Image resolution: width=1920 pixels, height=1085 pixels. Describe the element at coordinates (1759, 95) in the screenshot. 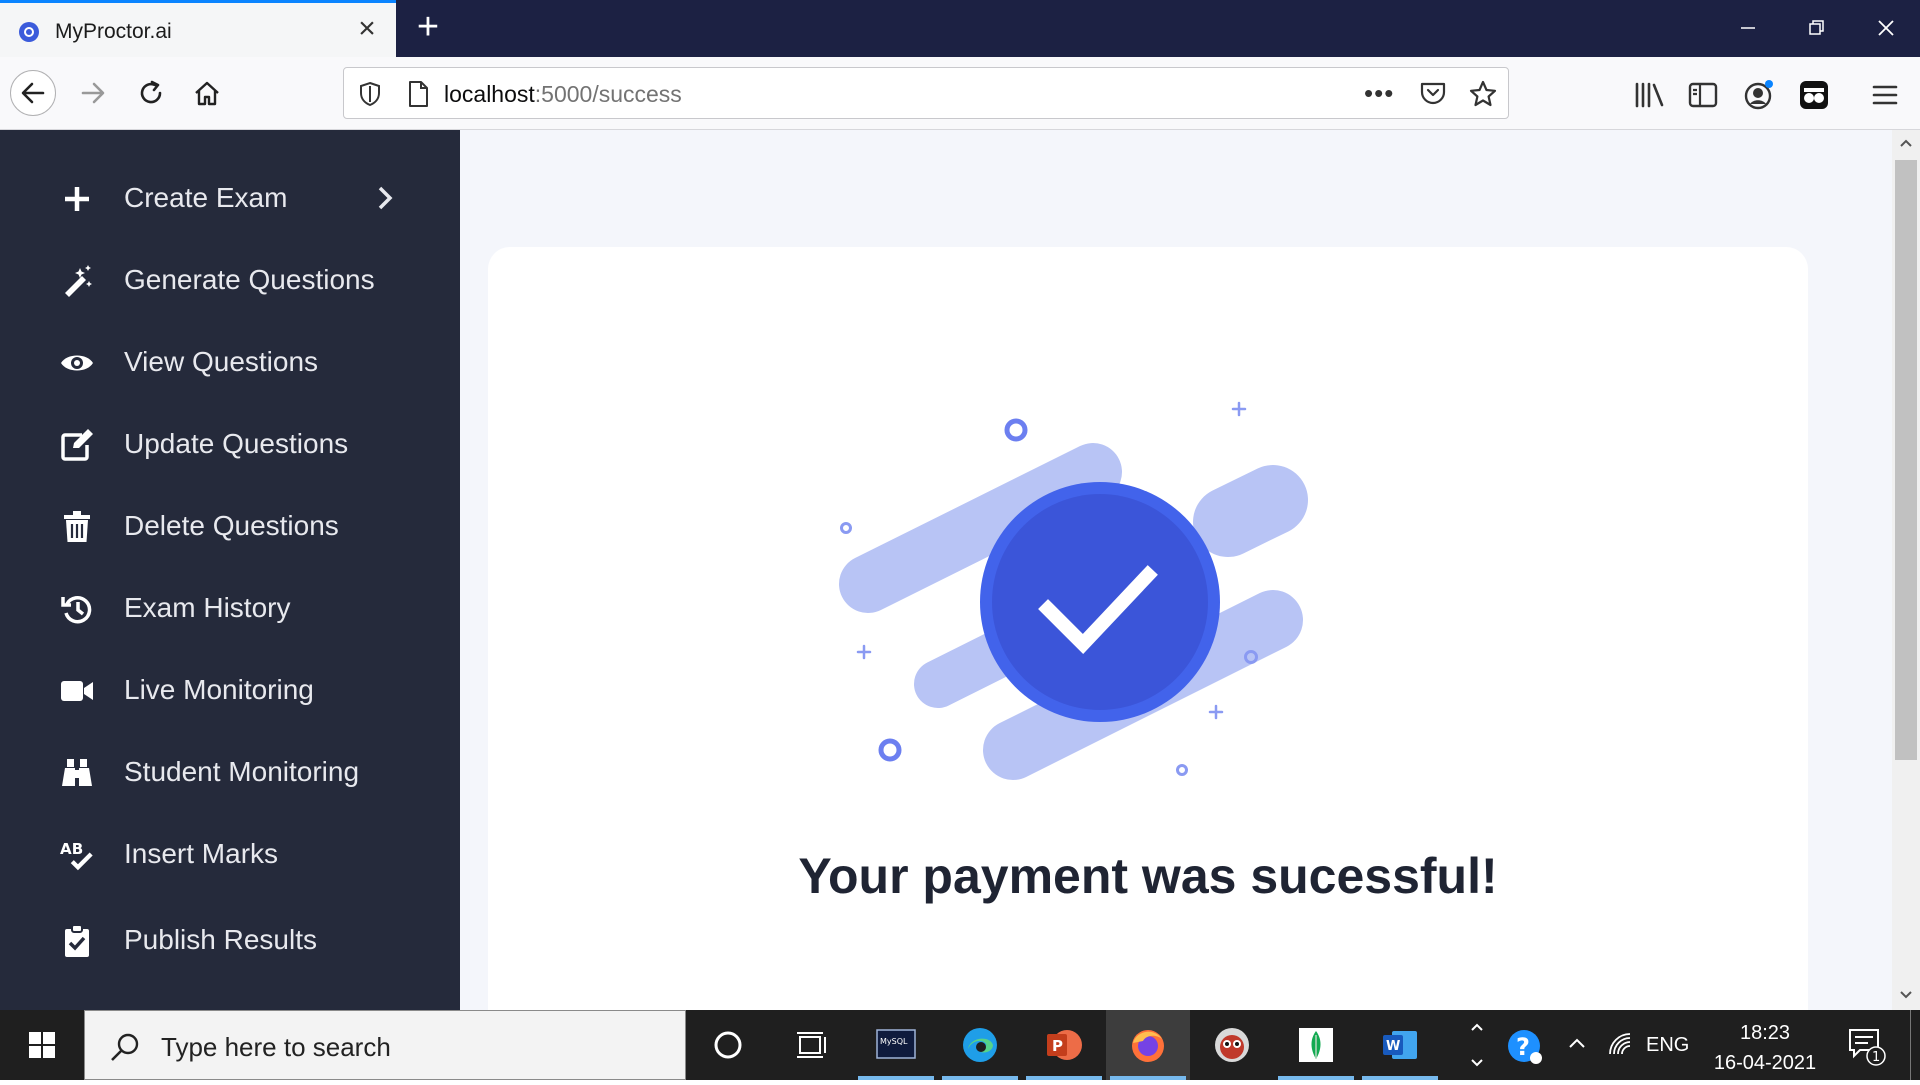

I see `account-icon` at that location.